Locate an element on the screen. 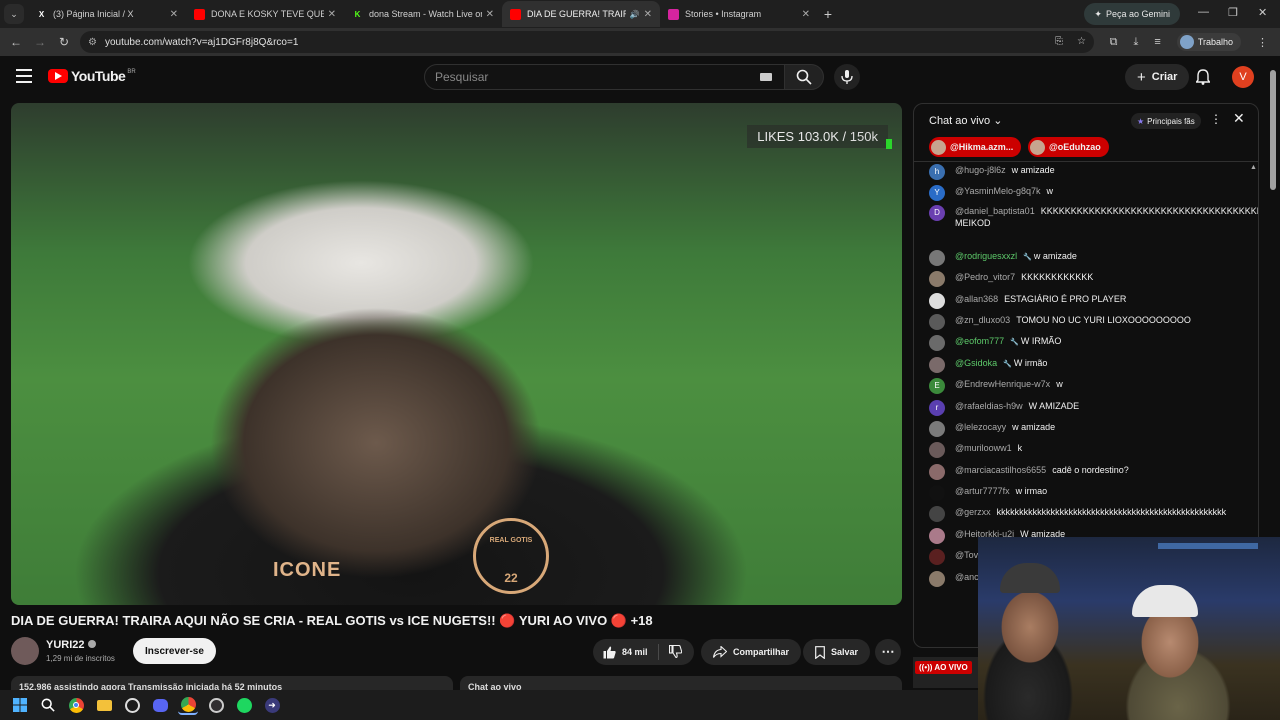 The image size is (1280, 720). create-button: + Criar is located at coordinates (1157, 77).